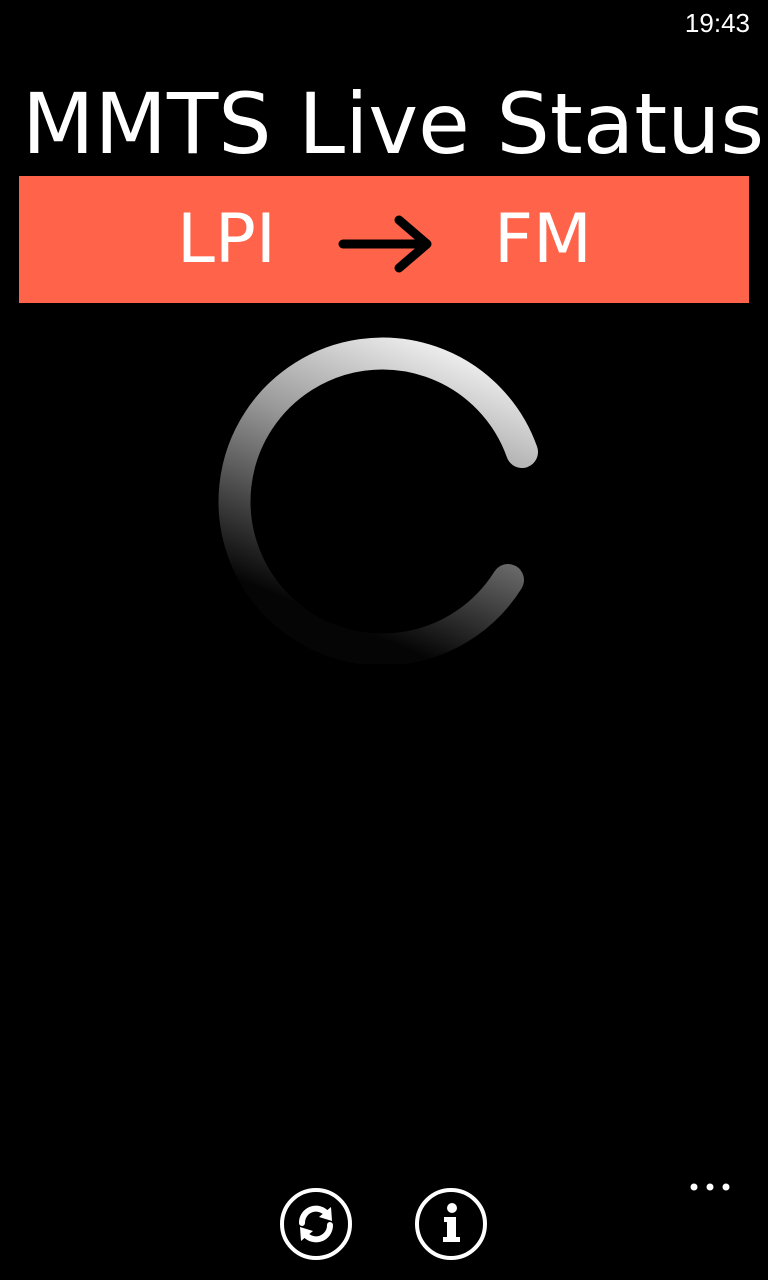 The height and width of the screenshot is (1280, 768). I want to click on route-banner: LPI FM, so click(384, 239).